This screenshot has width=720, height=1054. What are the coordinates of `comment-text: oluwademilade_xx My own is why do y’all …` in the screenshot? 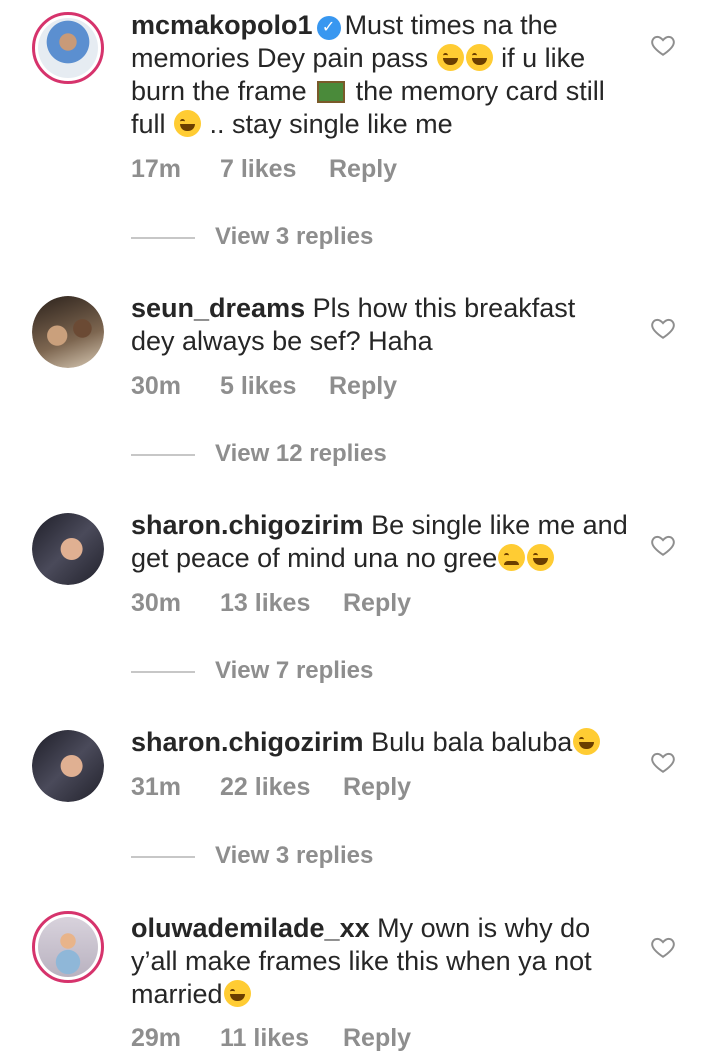 It's located at (361, 961).